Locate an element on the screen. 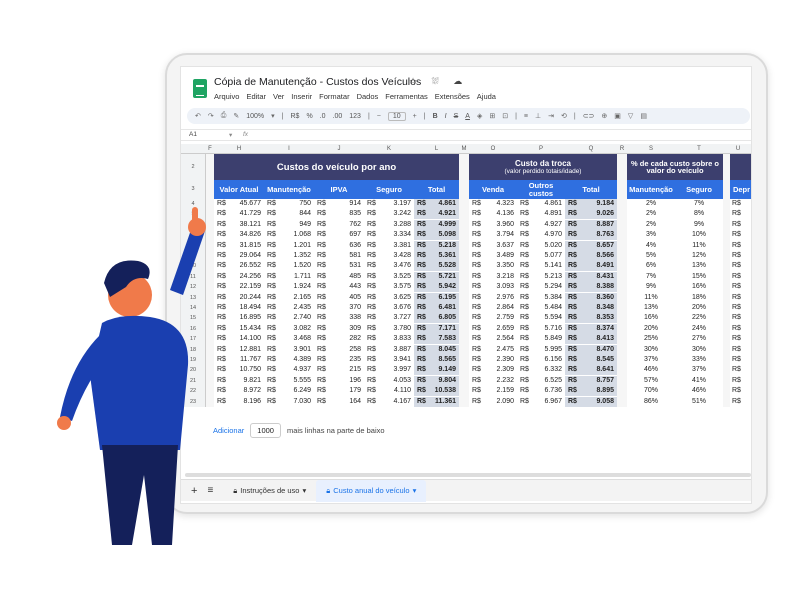 The height and width of the screenshot is (600, 789). table-cell: 7.171 is located at coordinates (442, 329).